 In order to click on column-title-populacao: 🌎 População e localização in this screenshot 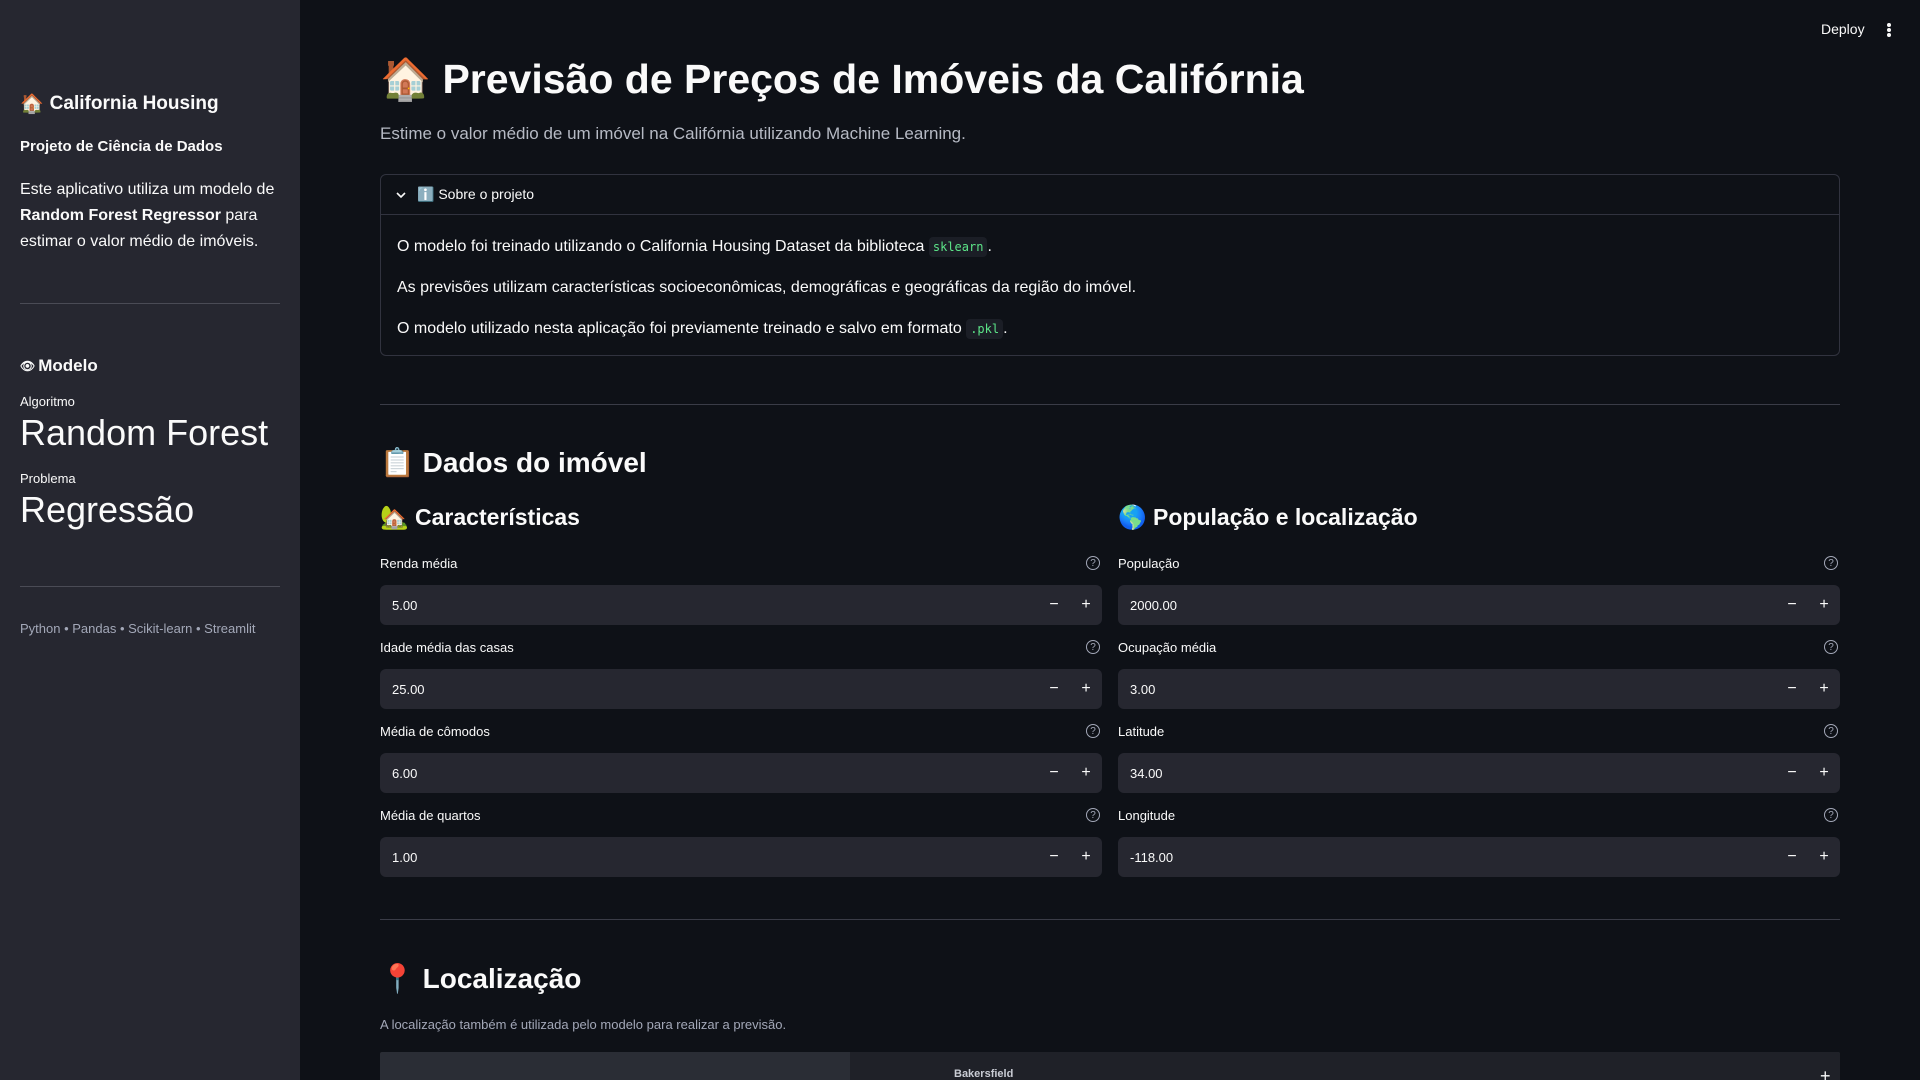, I will do `click(1268, 517)`.